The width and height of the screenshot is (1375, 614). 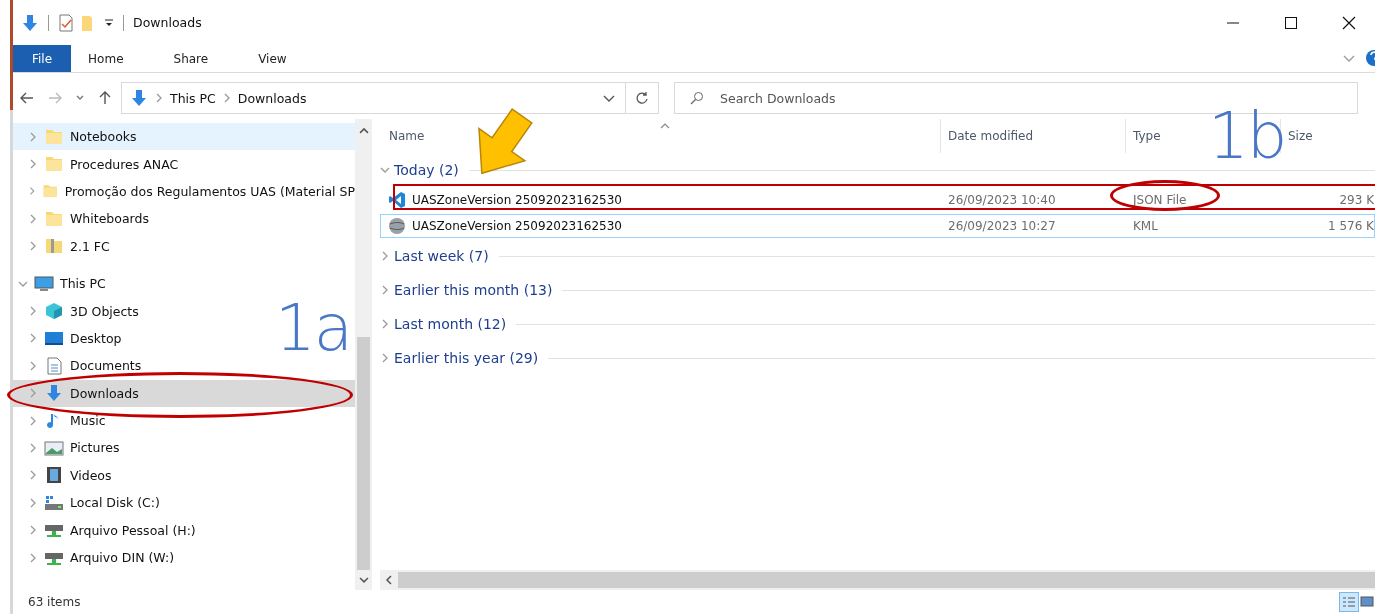 What do you see at coordinates (272, 58) in the screenshot?
I see `ribbon-tab: View` at bounding box center [272, 58].